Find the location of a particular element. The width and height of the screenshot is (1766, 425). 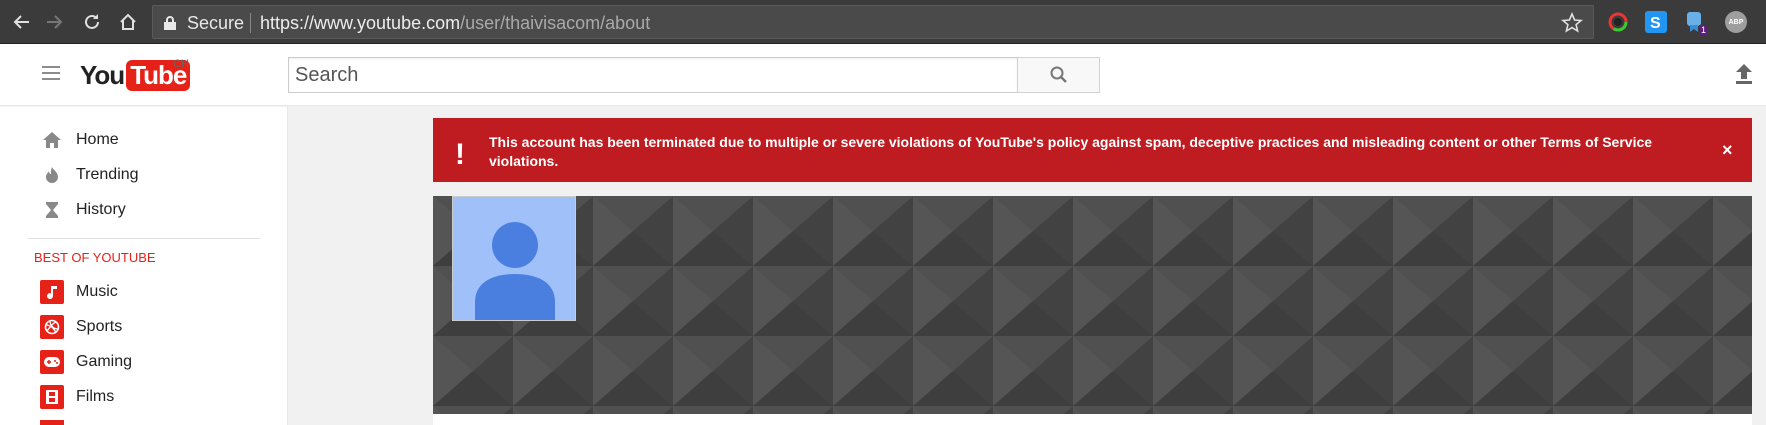

sidebar-item-gaming: Gaming is located at coordinates (150, 362).